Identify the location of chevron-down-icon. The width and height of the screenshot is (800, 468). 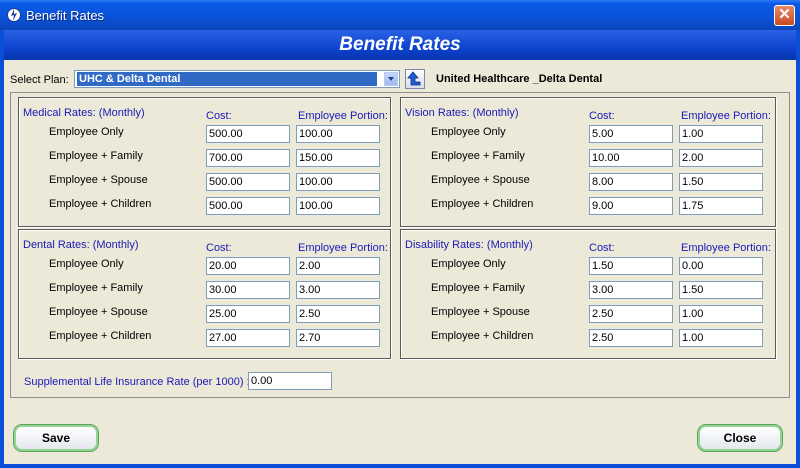
(391, 79).